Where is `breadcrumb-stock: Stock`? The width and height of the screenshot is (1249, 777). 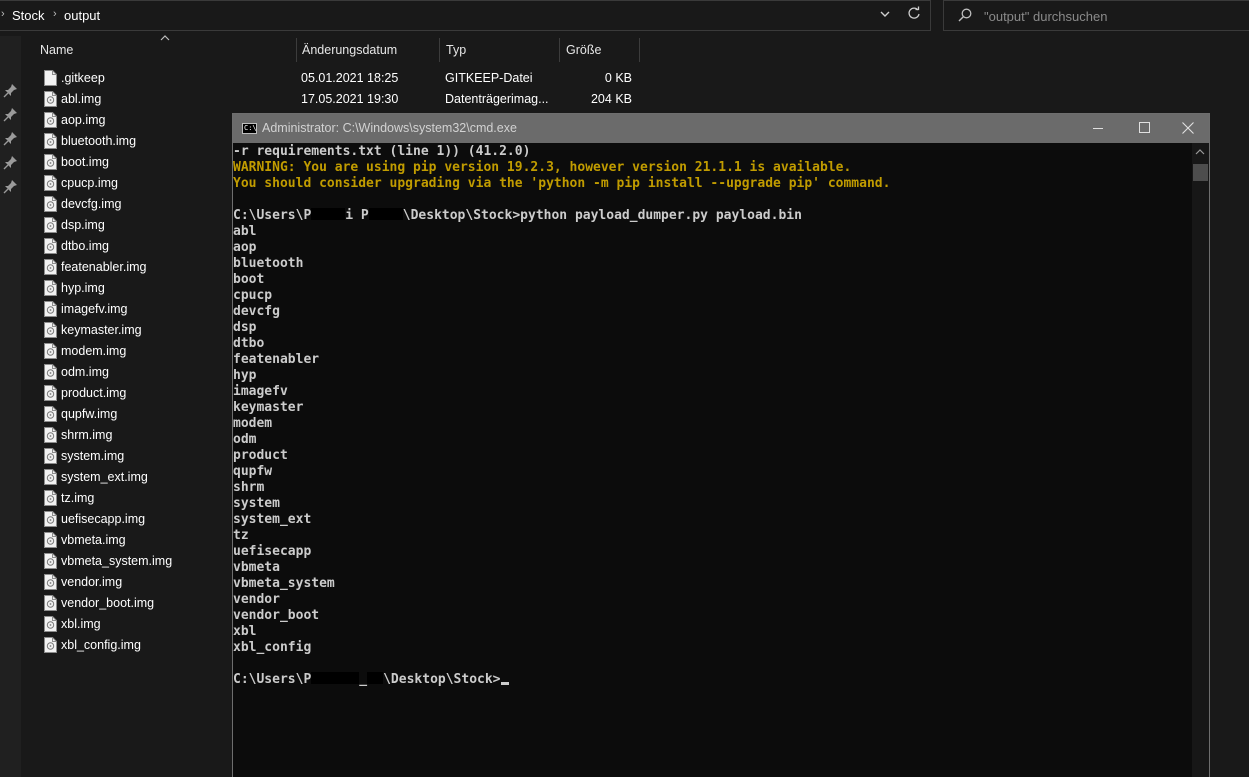
breadcrumb-stock: Stock is located at coordinates (28, 15).